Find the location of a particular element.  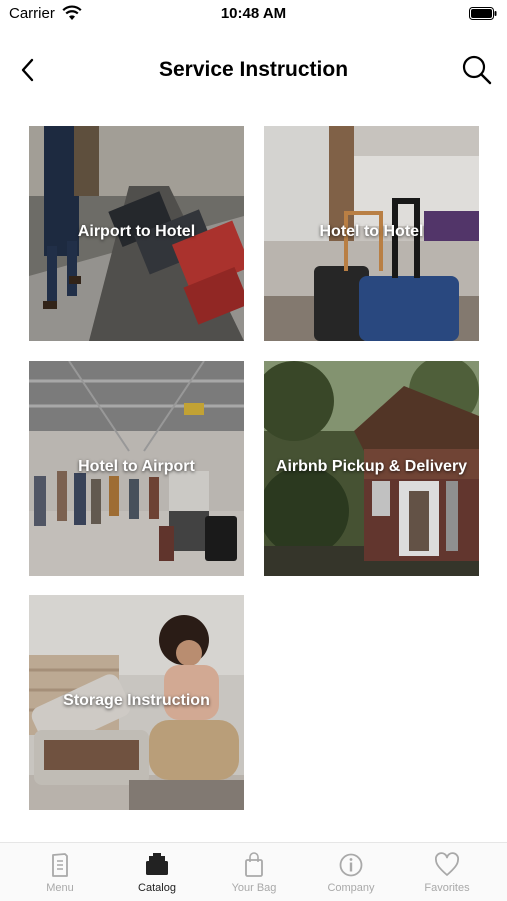

service-tile-airport-to-hotel: Airport to Hotel is located at coordinates (136, 233).